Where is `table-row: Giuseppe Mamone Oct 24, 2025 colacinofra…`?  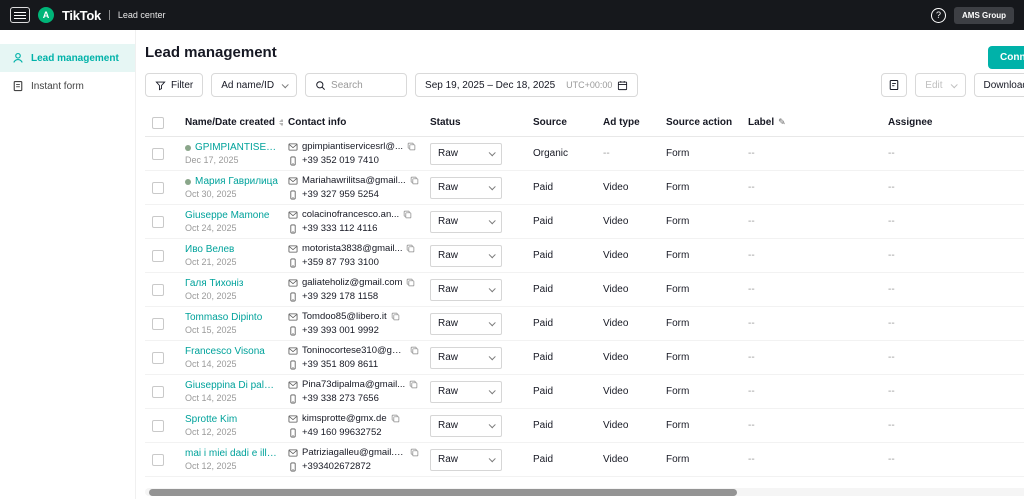 table-row: Giuseppe Mamone Oct 24, 2025 colacinofra… is located at coordinates (584, 222).